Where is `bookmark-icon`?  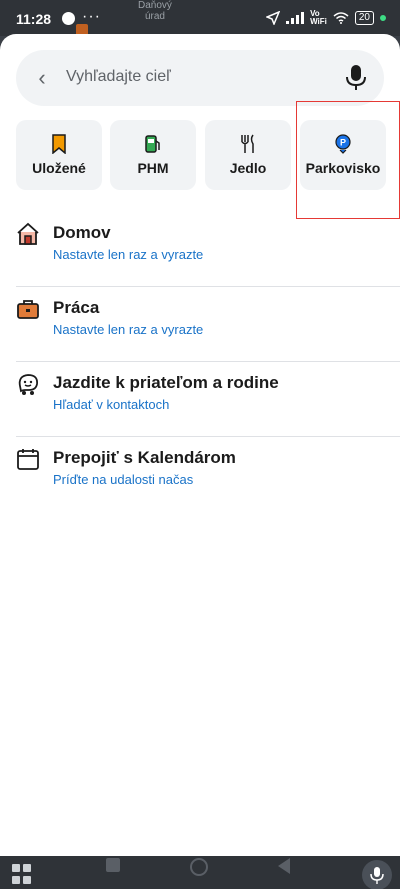 bookmark-icon is located at coordinates (59, 144).